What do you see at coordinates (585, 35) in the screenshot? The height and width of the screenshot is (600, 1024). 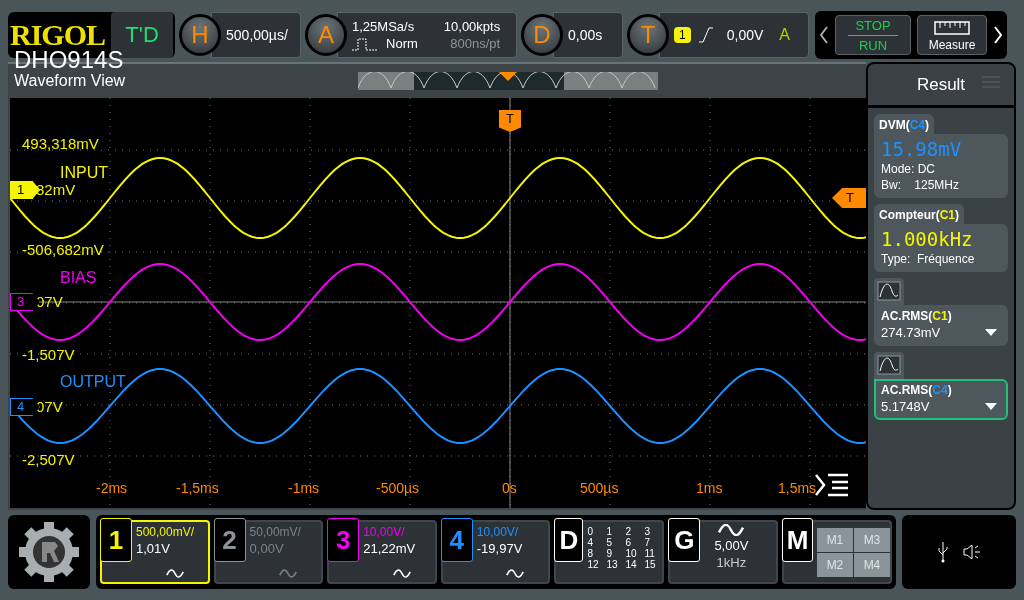 I see `delay-value: 0,00s` at bounding box center [585, 35].